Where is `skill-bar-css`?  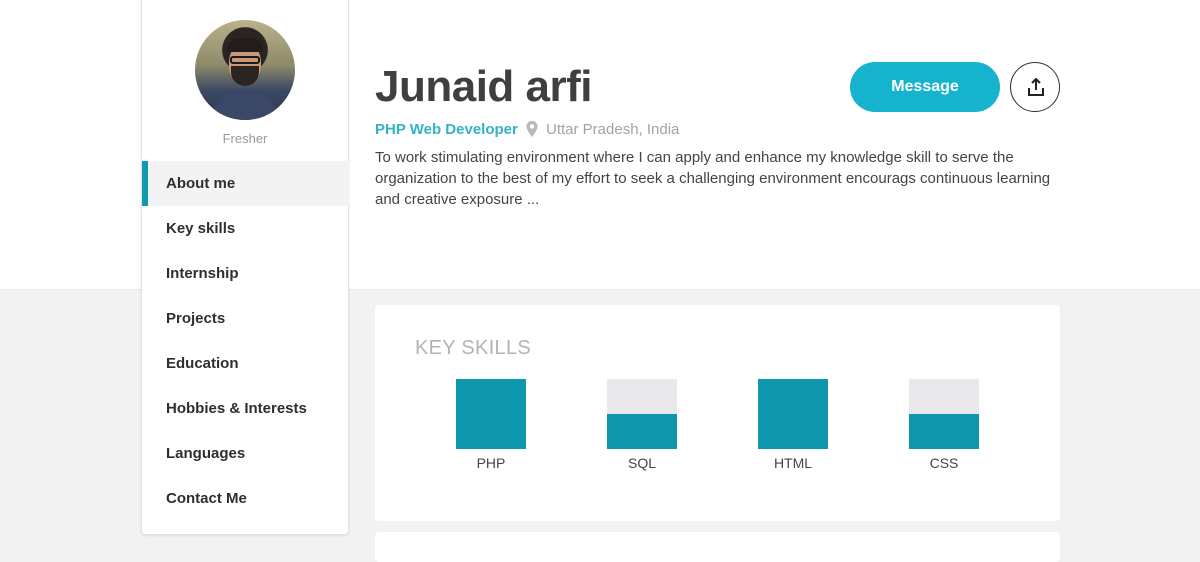
skill-bar-css is located at coordinates (944, 431).